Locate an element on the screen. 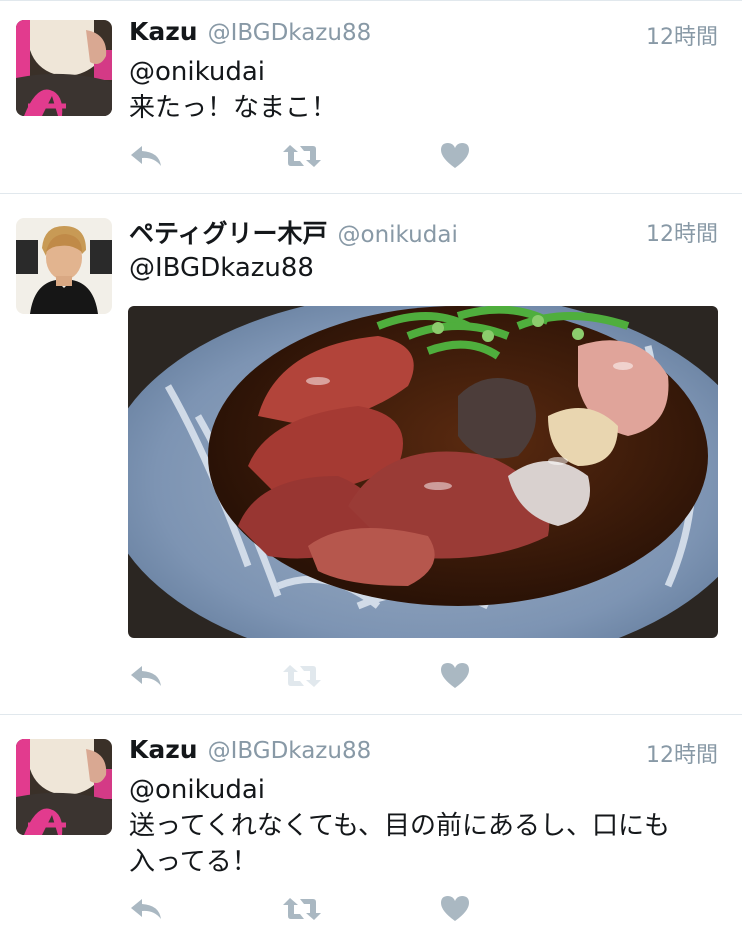 The width and height of the screenshot is (742, 947). reply-mention: @IBGDkazu88 is located at coordinates (424, 268).